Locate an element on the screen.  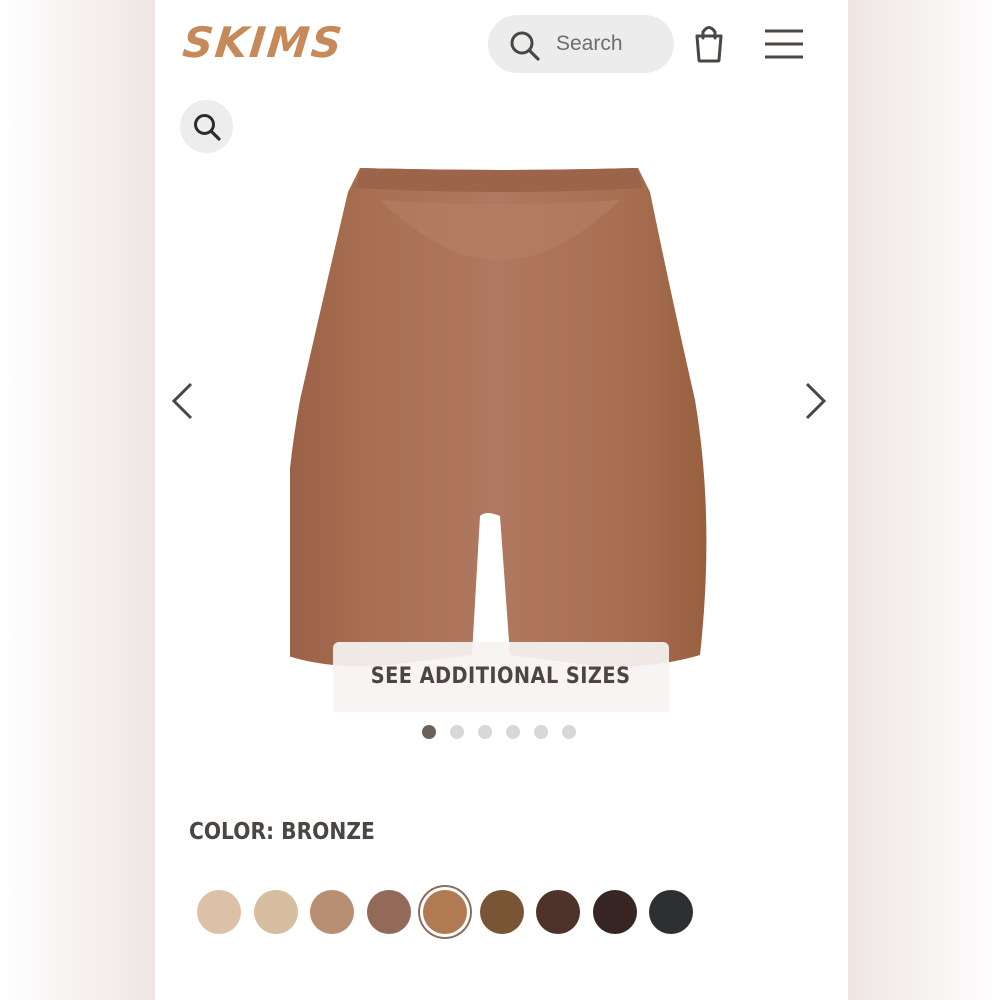
see-additional-sizes-label: SEE ADDITIONAL SIZES is located at coordinates (501, 676).